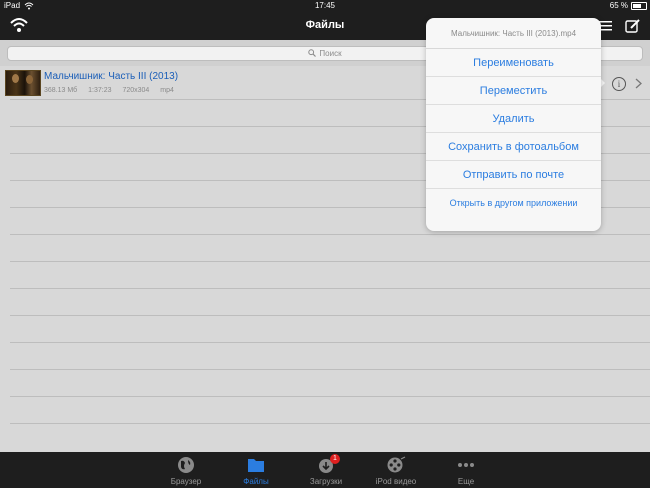  Describe the element at coordinates (256, 481) in the screenshot. I see `tab-label: Файлы` at that location.